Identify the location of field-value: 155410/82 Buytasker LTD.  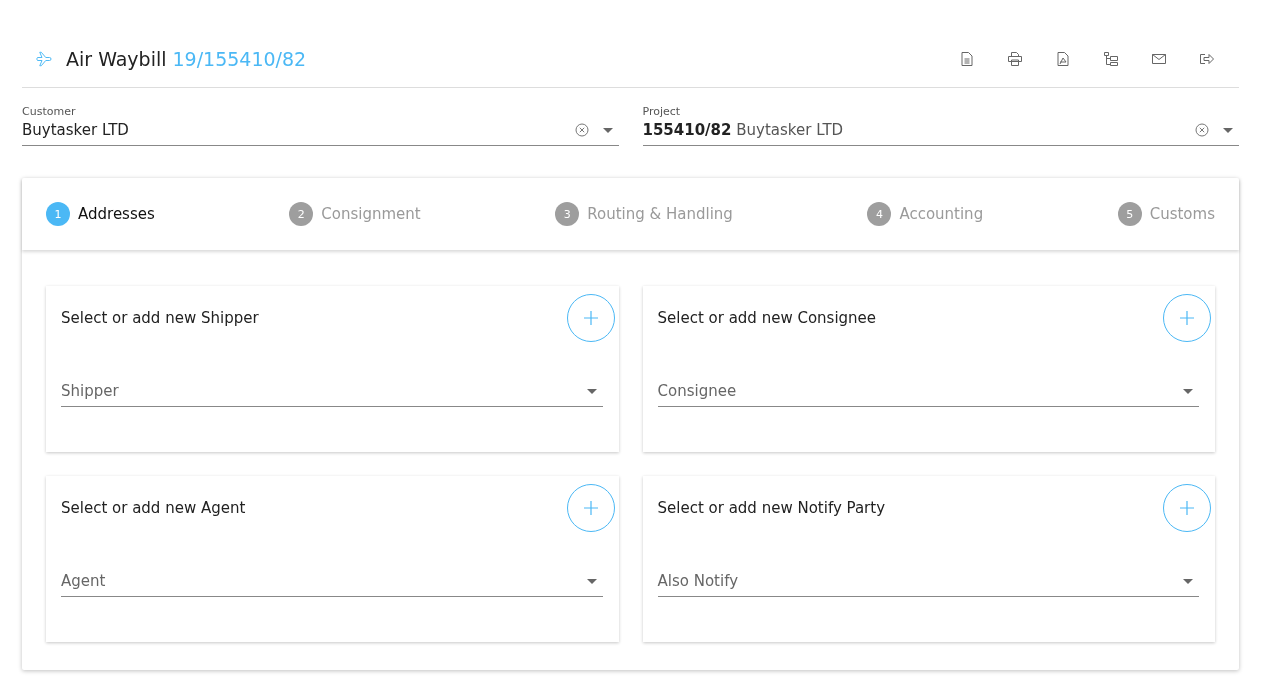
(743, 130).